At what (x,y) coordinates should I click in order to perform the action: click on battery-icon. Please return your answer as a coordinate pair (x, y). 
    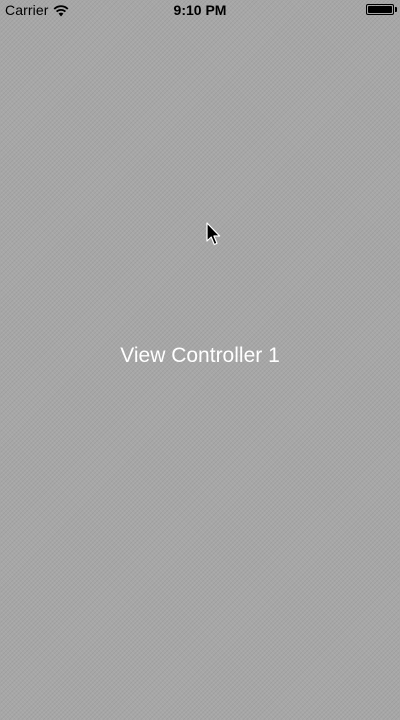
    Looking at the image, I should click on (380, 9).